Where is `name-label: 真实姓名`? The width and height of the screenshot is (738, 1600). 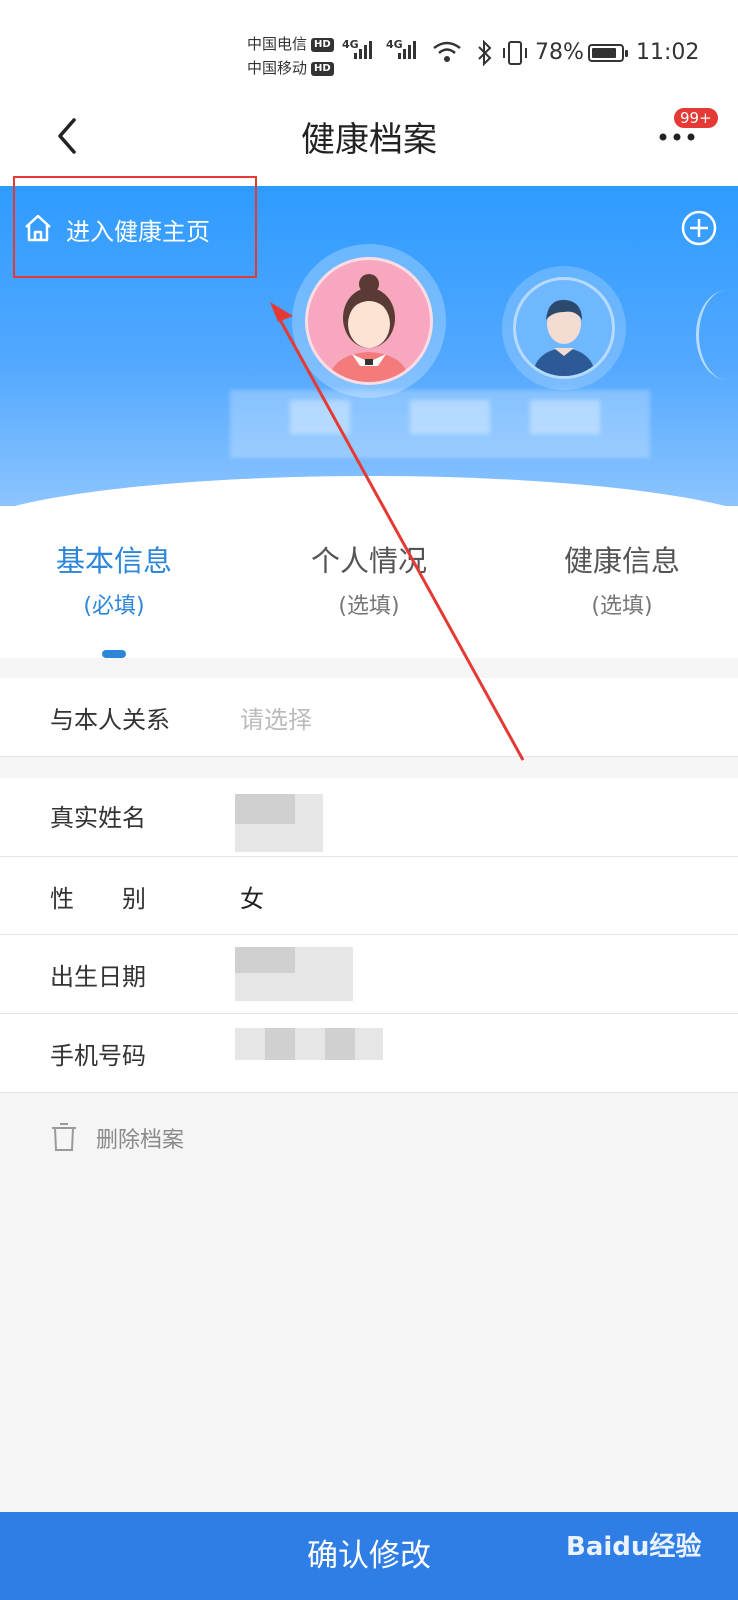 name-label: 真实姓名 is located at coordinates (98, 818).